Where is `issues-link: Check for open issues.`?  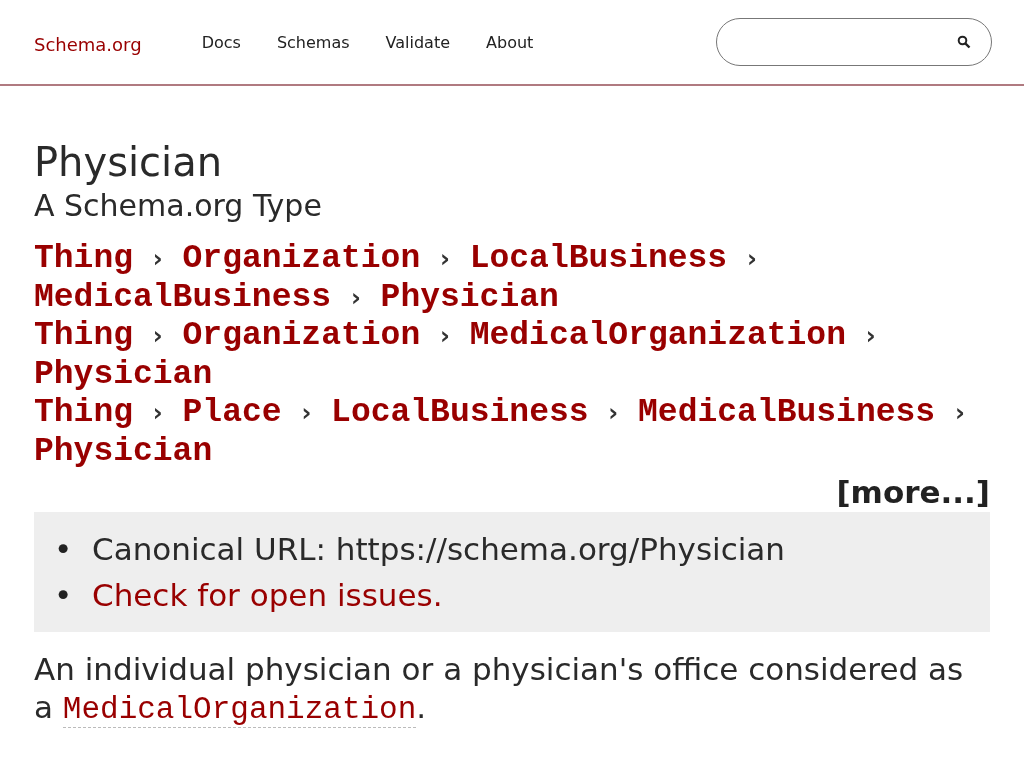
issues-link: Check for open issues. is located at coordinates (267, 594).